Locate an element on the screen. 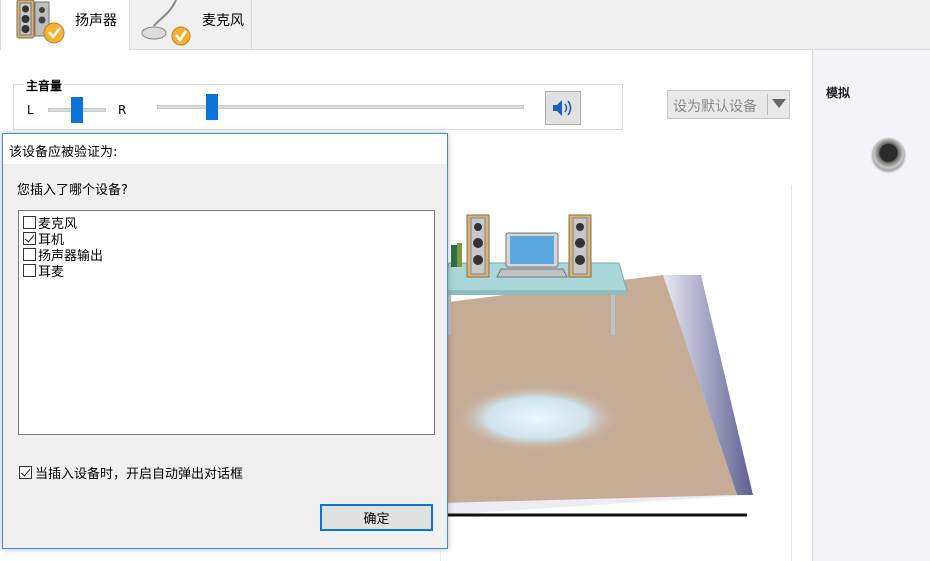 The height and width of the screenshot is (561, 930). microphone-checkbox is located at coordinates (29, 222).